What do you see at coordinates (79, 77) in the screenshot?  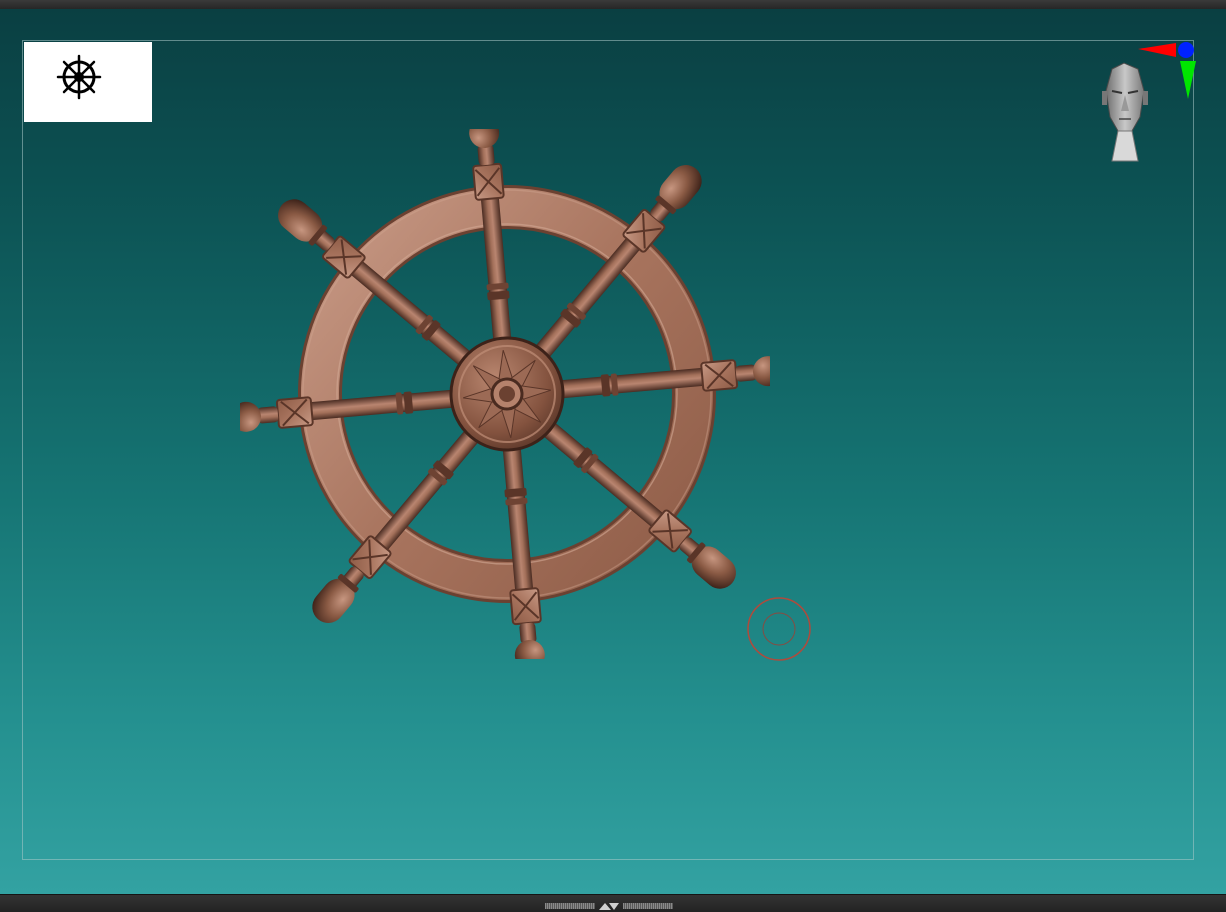 I see `ship-wheel-thumbnail-icon` at bounding box center [79, 77].